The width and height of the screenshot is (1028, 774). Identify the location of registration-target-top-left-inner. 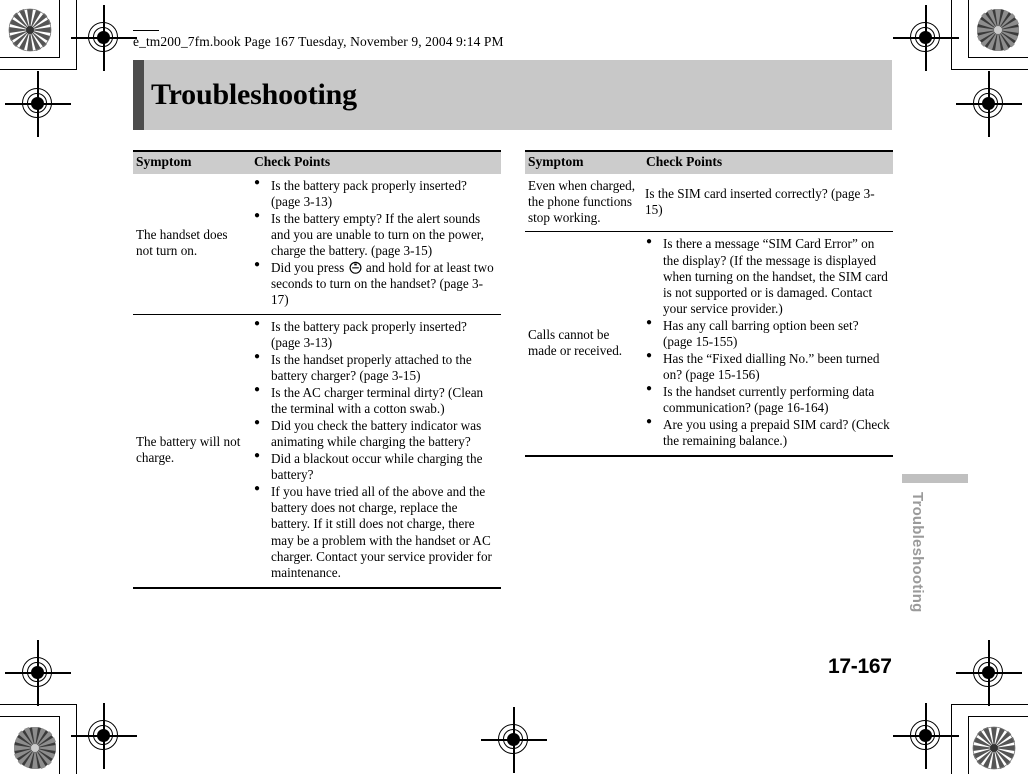
(38, 104).